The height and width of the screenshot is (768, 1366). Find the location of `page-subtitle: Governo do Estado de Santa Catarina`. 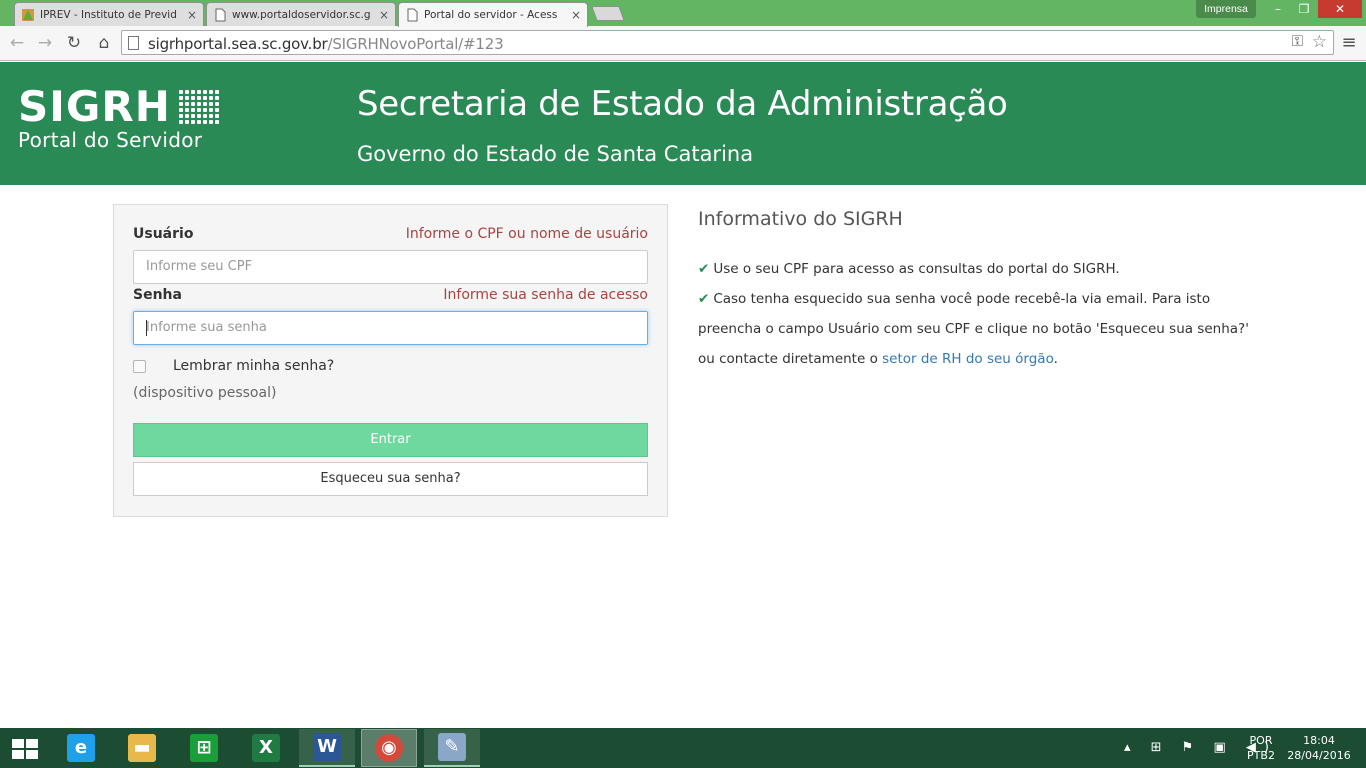

page-subtitle: Governo do Estado de Santa Catarina is located at coordinates (555, 154).